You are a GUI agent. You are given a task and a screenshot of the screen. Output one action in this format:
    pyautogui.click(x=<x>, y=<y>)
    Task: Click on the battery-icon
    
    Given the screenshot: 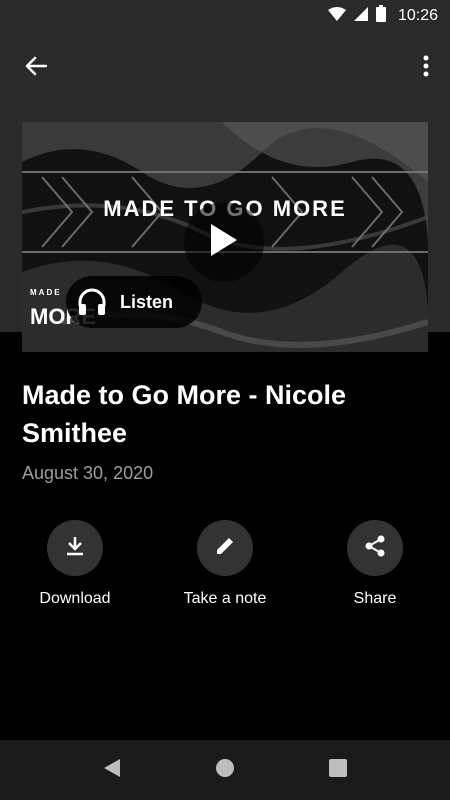 What is the action you would take?
    pyautogui.click(x=380, y=16)
    